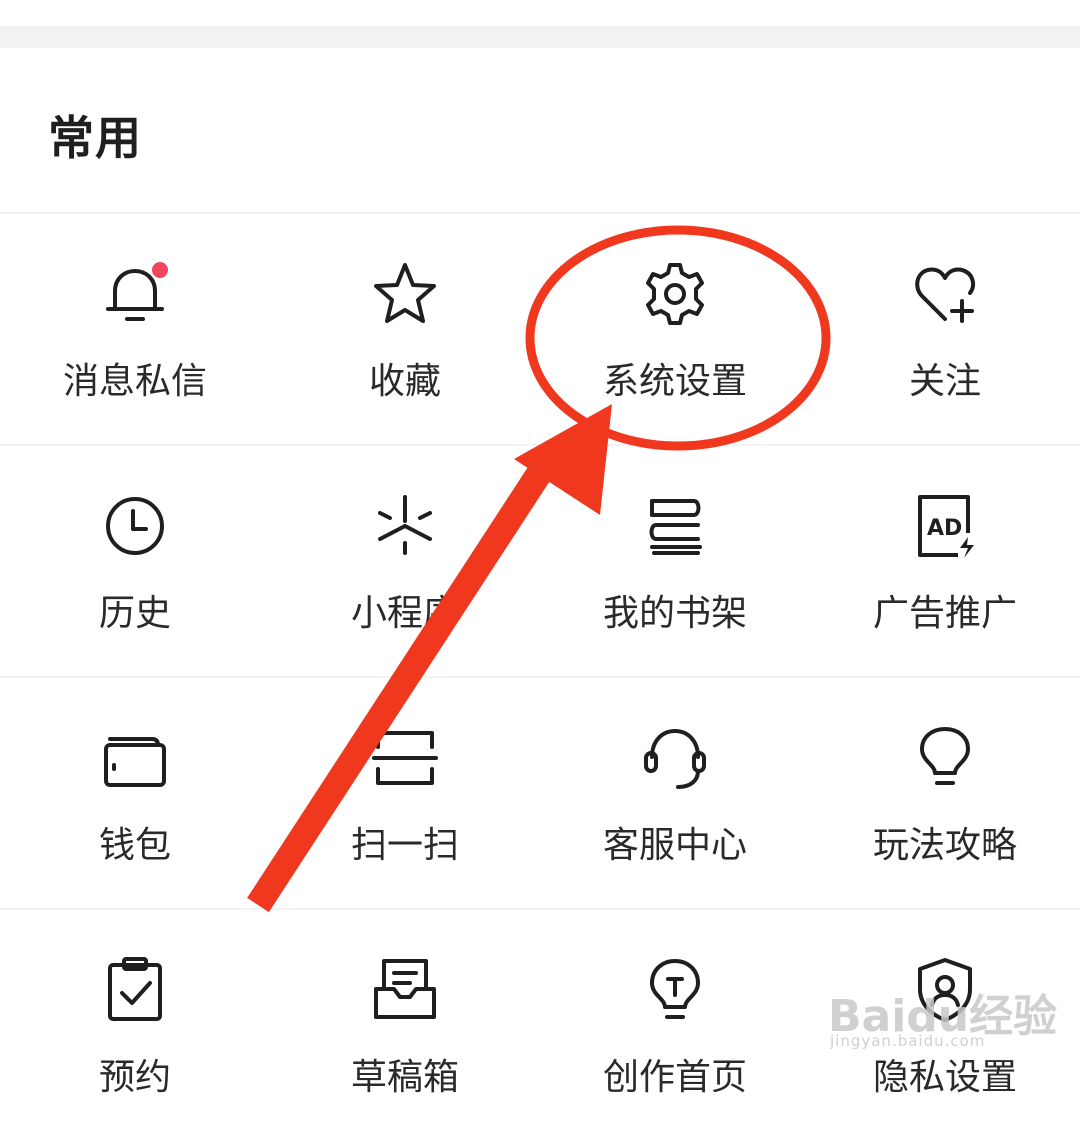  I want to click on svg-text: AD, so click(944, 528).